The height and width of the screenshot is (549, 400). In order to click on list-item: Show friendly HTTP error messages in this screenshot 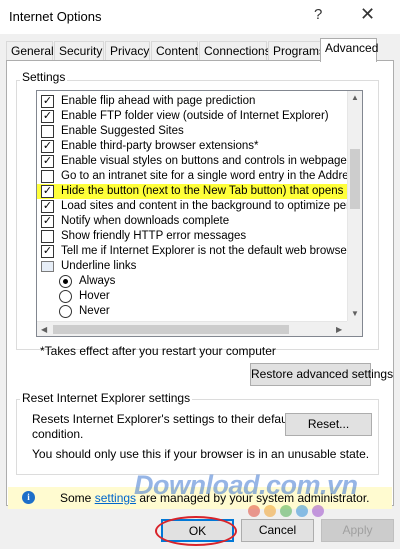, I will do `click(194, 236)`.